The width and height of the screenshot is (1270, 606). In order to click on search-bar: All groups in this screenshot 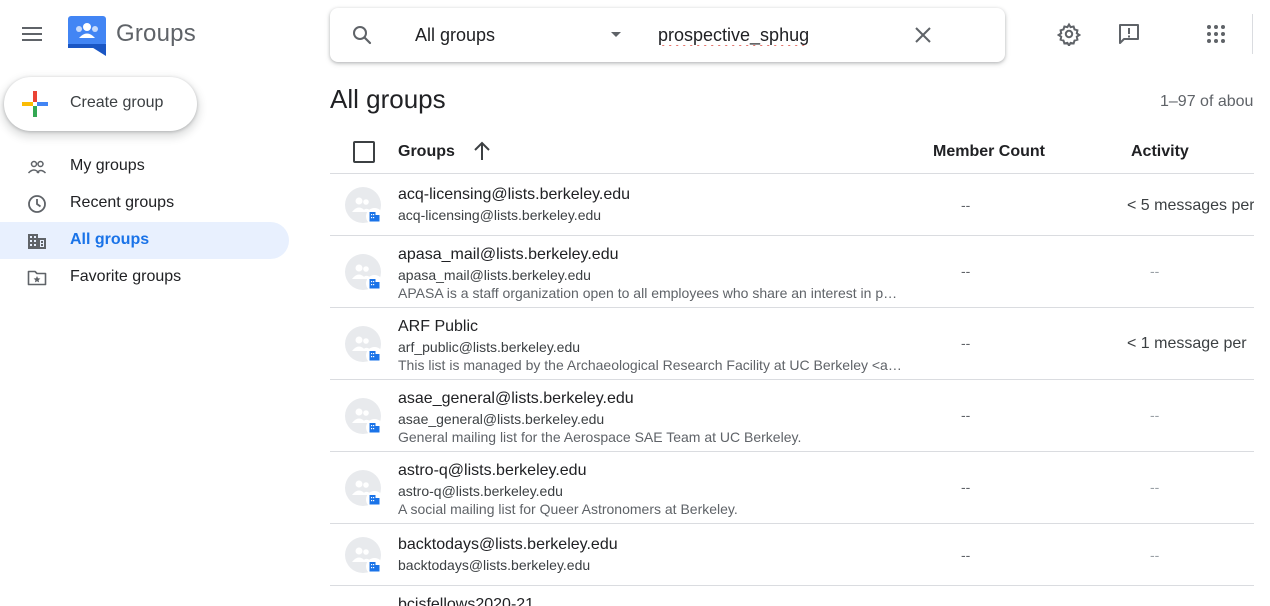, I will do `click(667, 35)`.